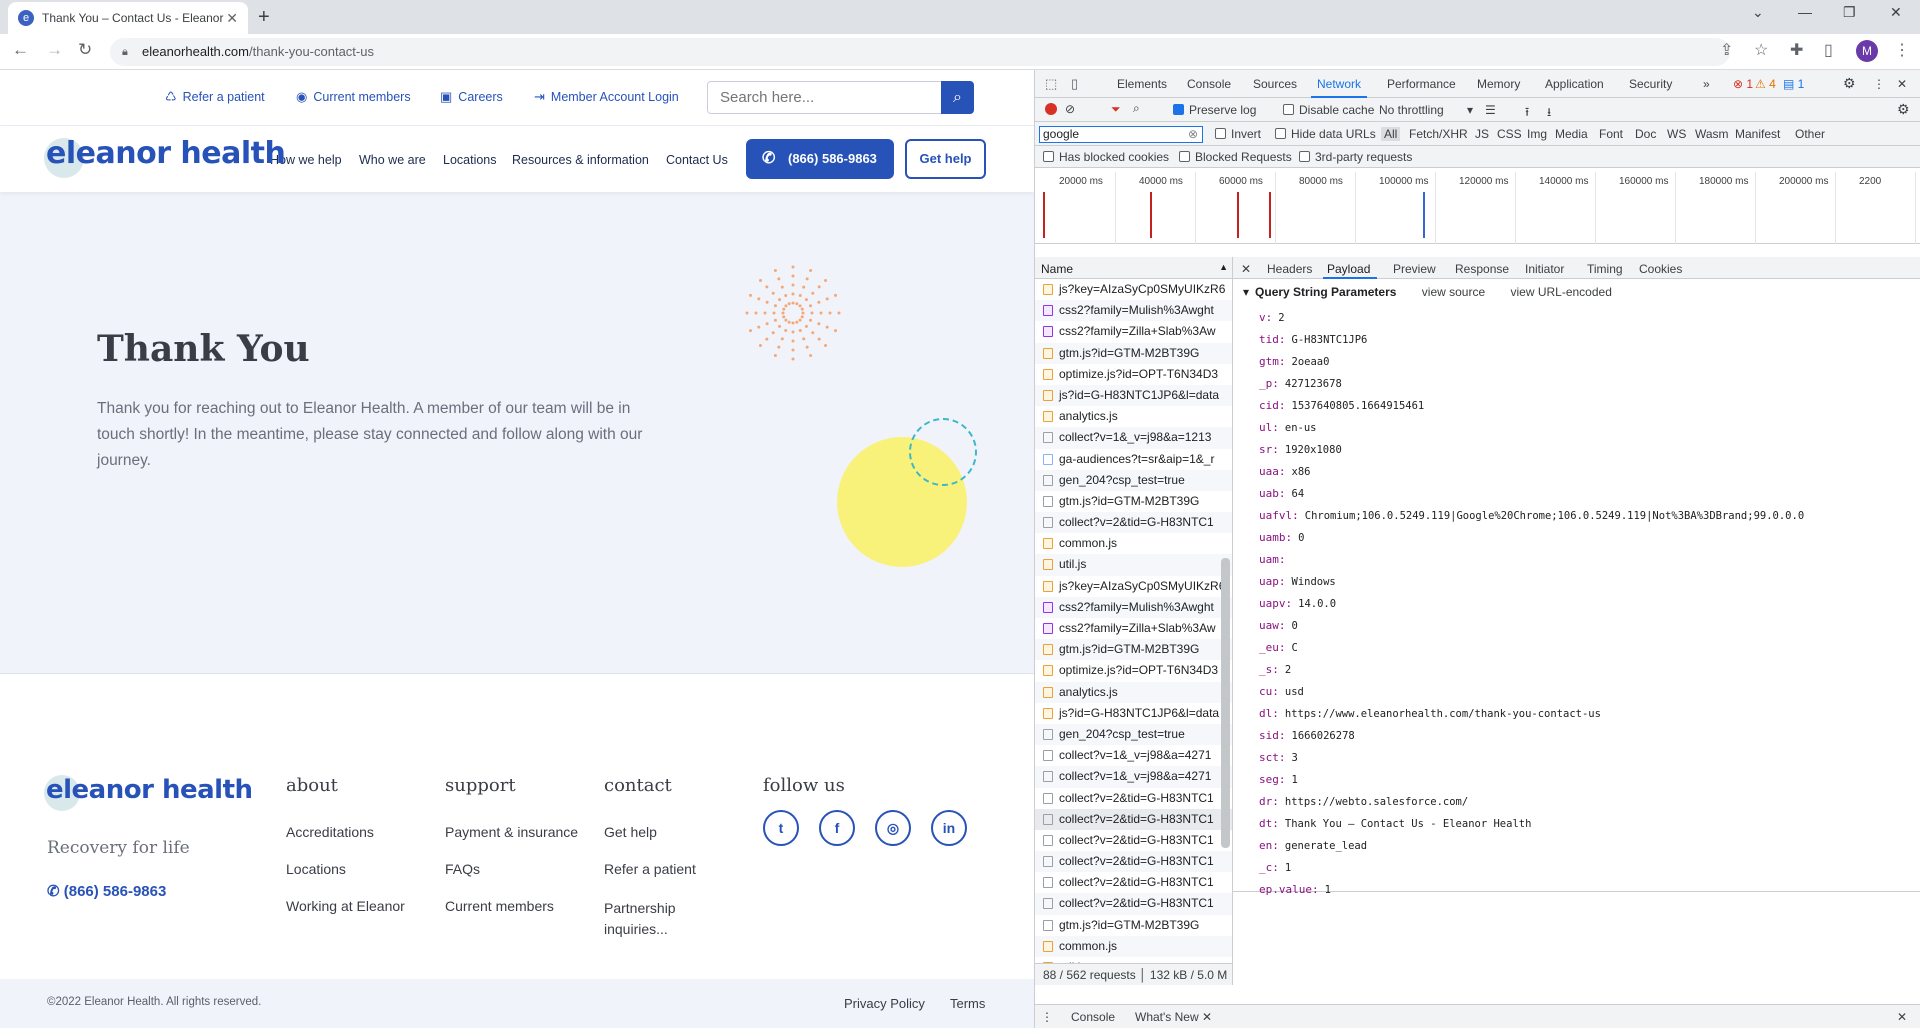 The height and width of the screenshot is (1028, 1920). I want to click on clear-icon: ⊘, so click(1070, 109).